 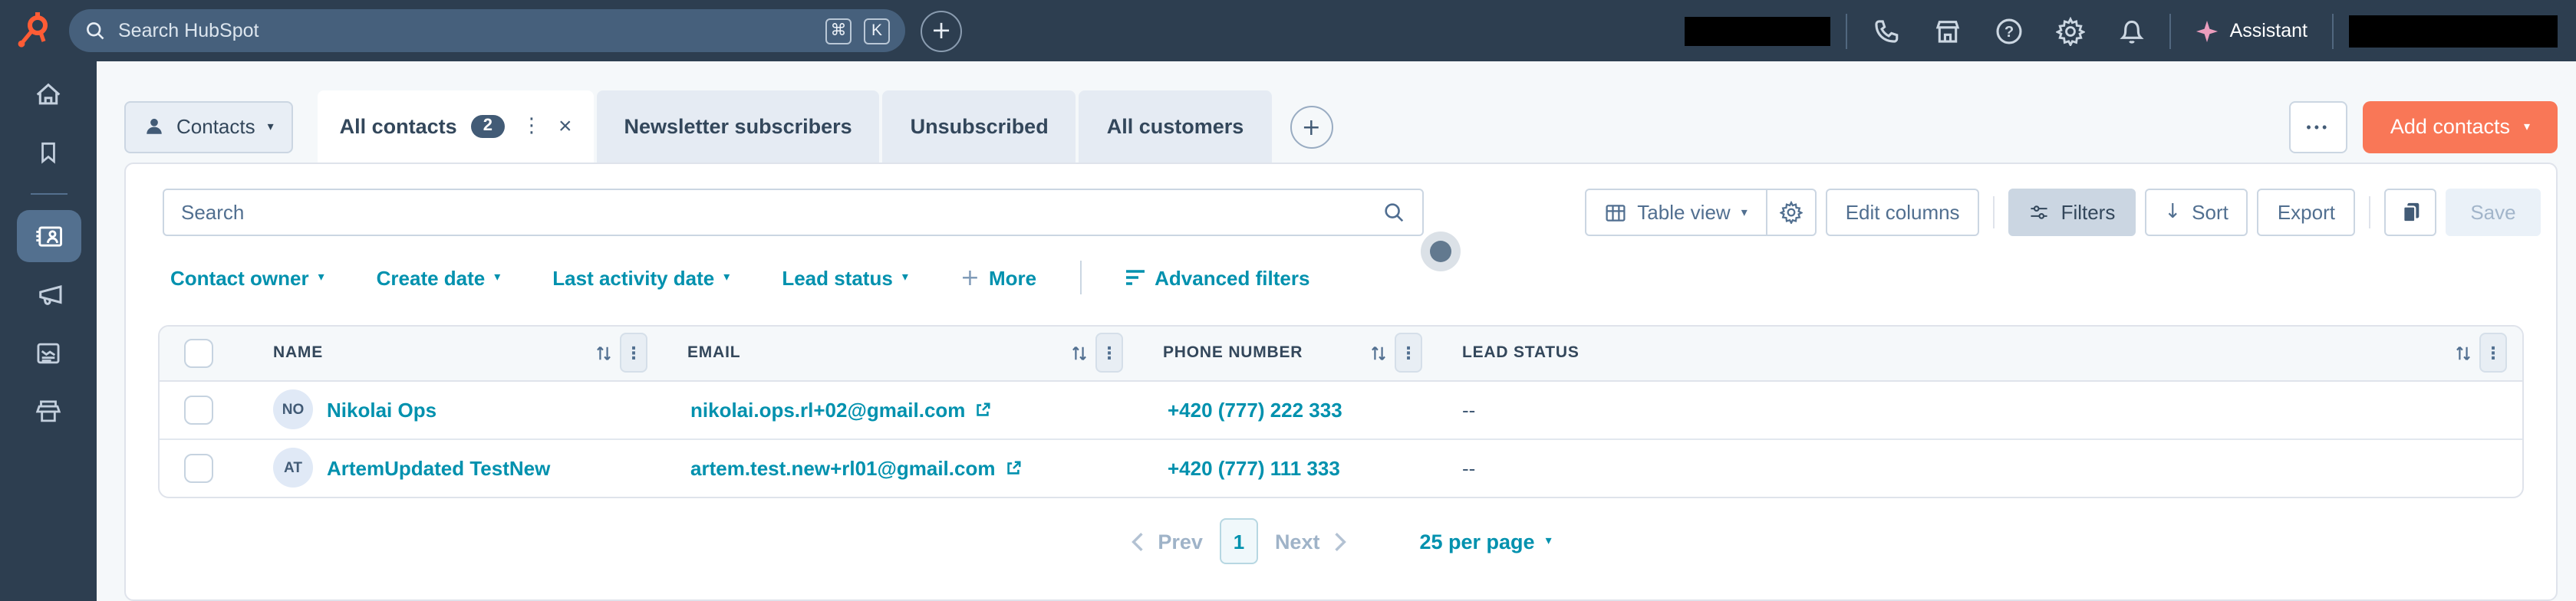 What do you see at coordinates (1676, 212) in the screenshot?
I see `table-view-selector: Table view ▾` at bounding box center [1676, 212].